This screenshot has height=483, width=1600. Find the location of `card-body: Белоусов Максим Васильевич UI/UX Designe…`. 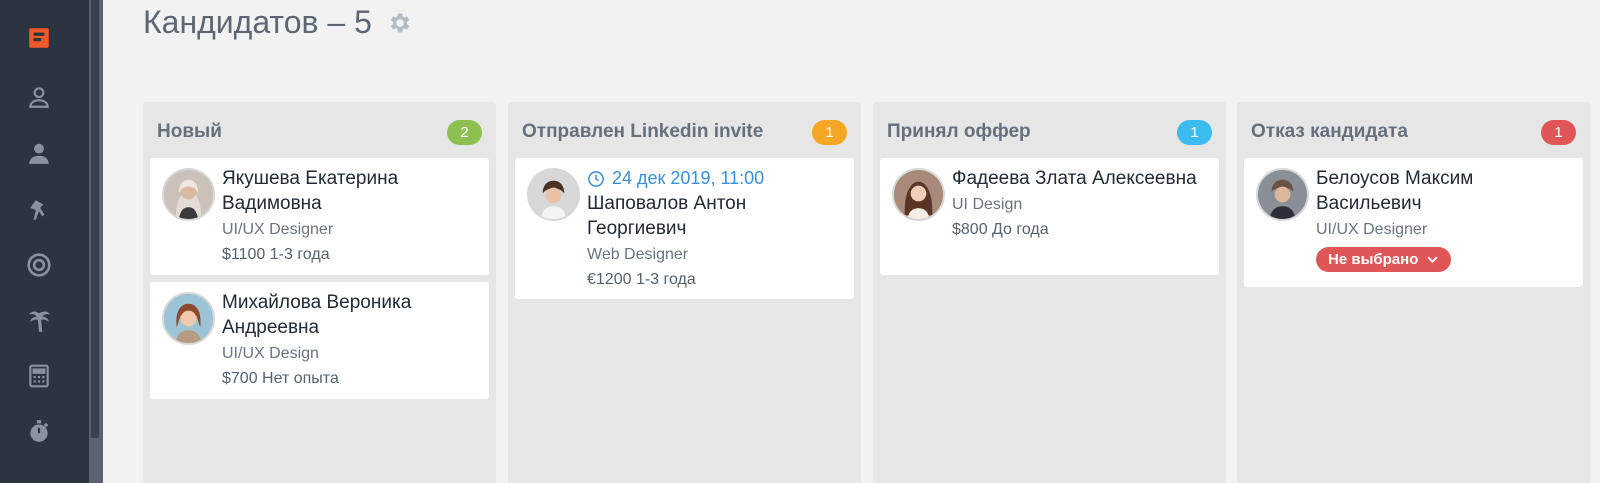

card-body: Белоусов Максим Васильевич UI/UX Designe… is located at coordinates (1444, 219).